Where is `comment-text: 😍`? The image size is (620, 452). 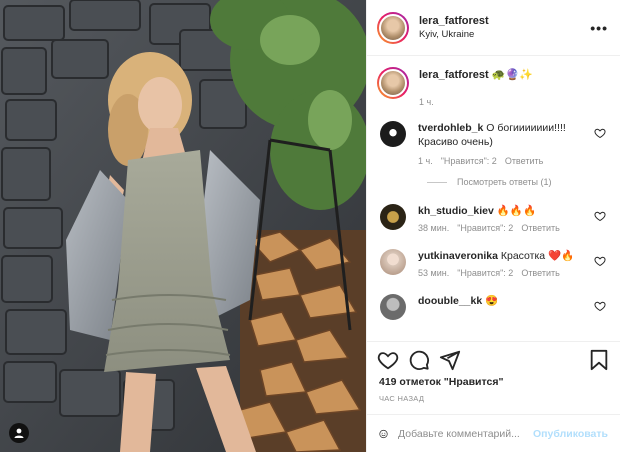
comment-text: 😍 is located at coordinates (492, 301).